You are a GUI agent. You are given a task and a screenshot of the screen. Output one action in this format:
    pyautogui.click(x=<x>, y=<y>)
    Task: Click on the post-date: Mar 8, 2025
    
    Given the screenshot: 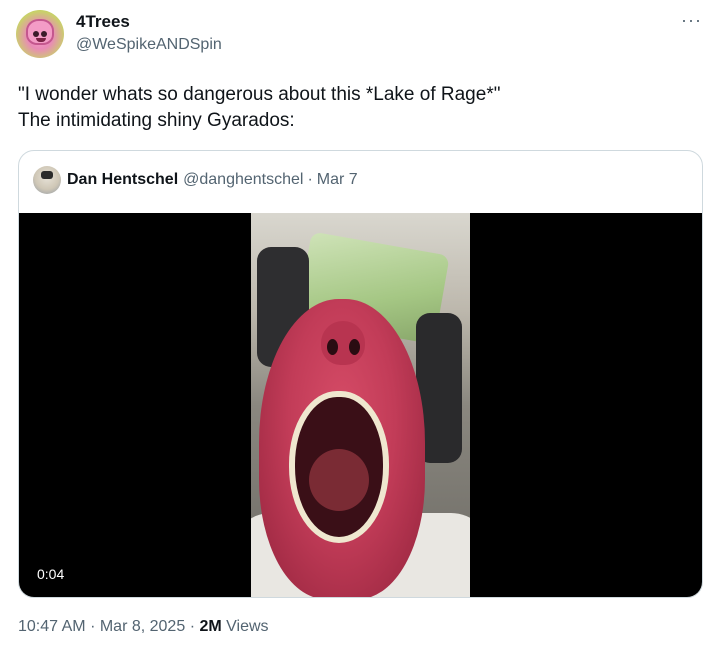 What is the action you would take?
    pyautogui.click(x=142, y=626)
    